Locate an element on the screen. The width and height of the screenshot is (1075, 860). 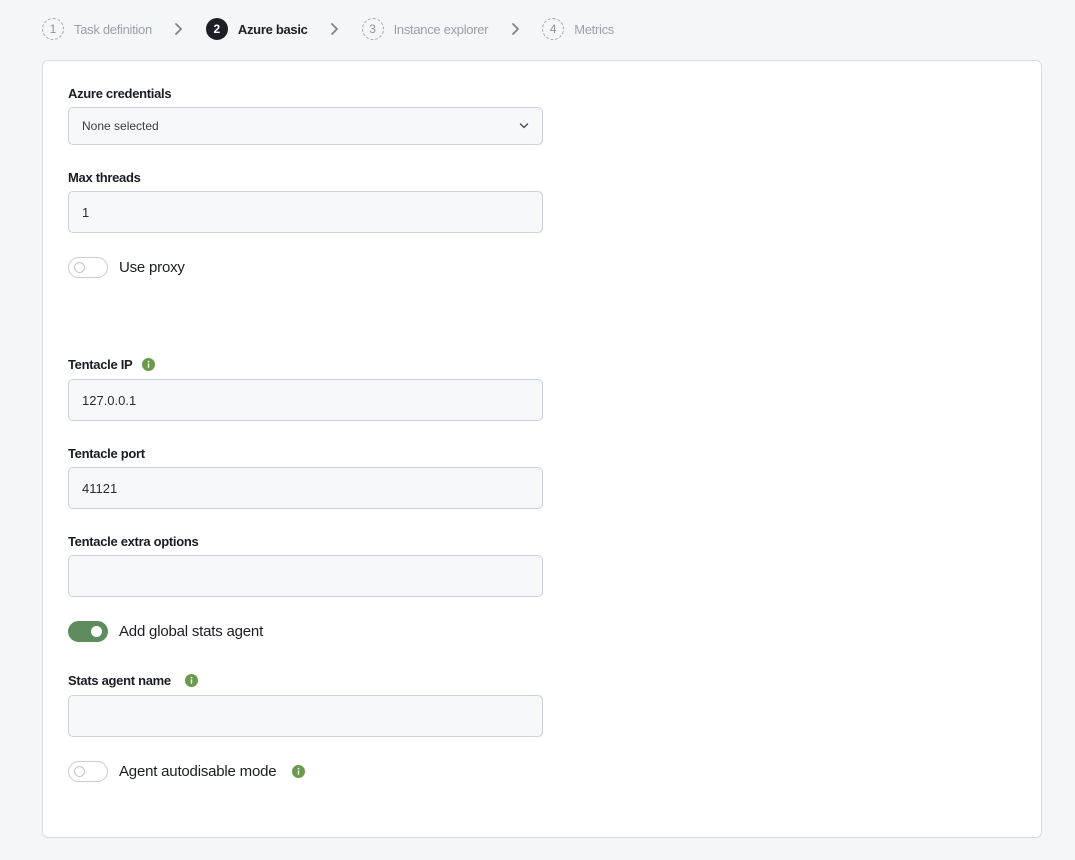
stats-agent-name-label-row: Stats agent name is located at coordinates (133, 680).